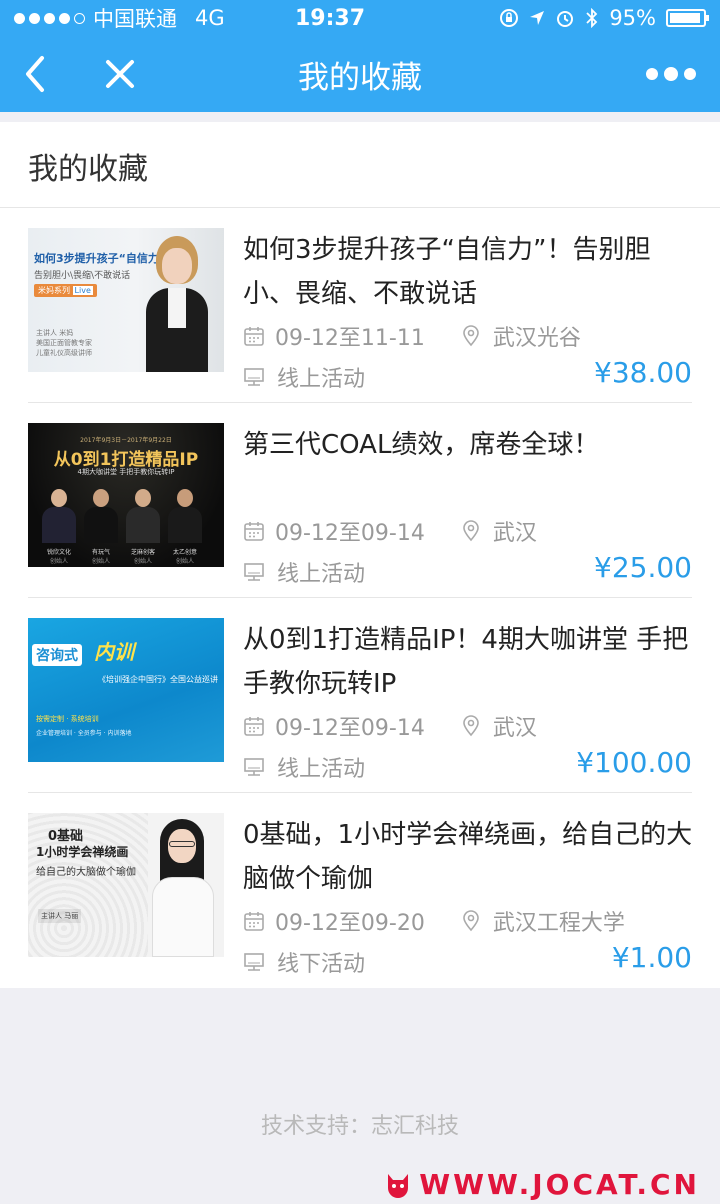 This screenshot has width=720, height=1204. I want to click on item-title: 如何3步提升孩子“自信力”！告别胆小、畏缩、不敢说话, so click(447, 272).